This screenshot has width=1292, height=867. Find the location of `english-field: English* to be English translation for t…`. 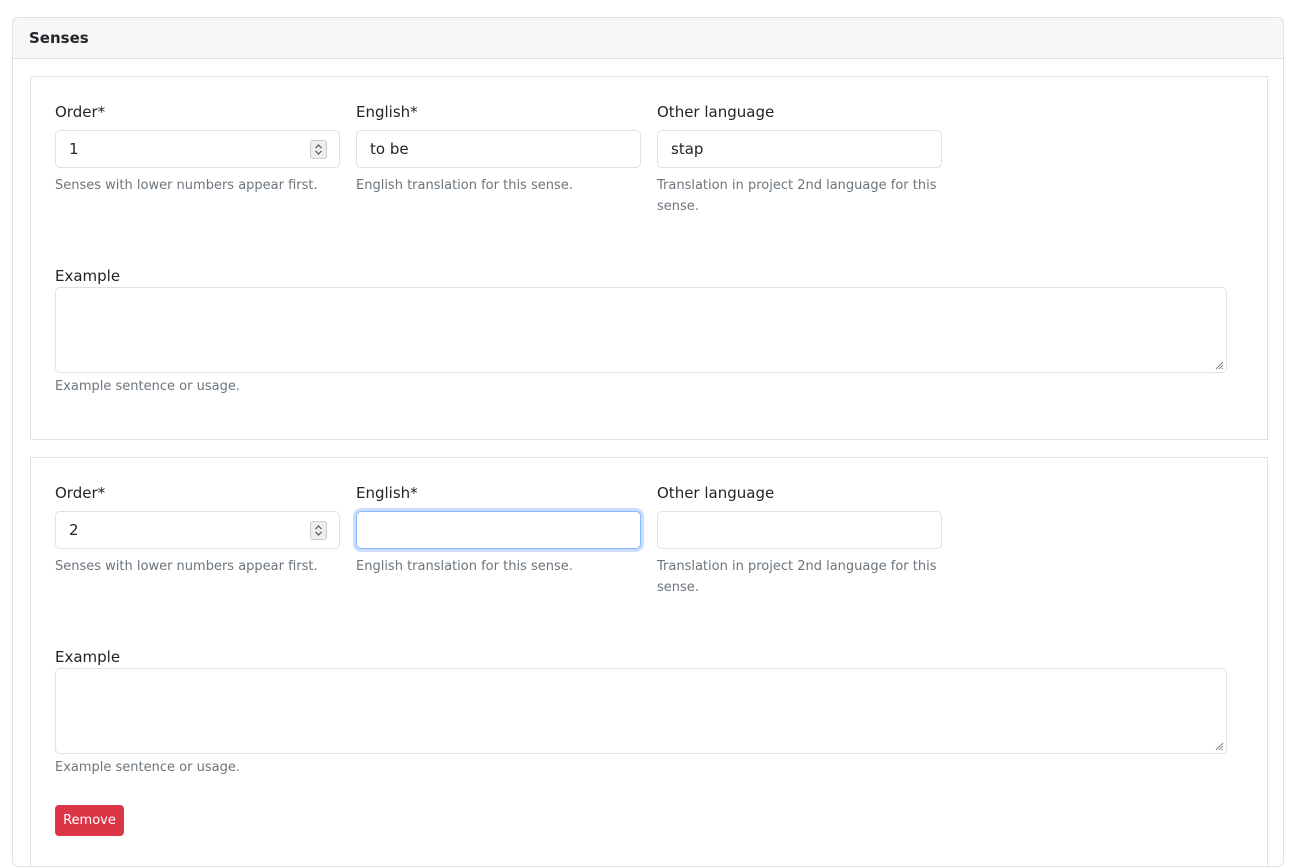

english-field: English* to be English translation for t… is located at coordinates (498, 163).